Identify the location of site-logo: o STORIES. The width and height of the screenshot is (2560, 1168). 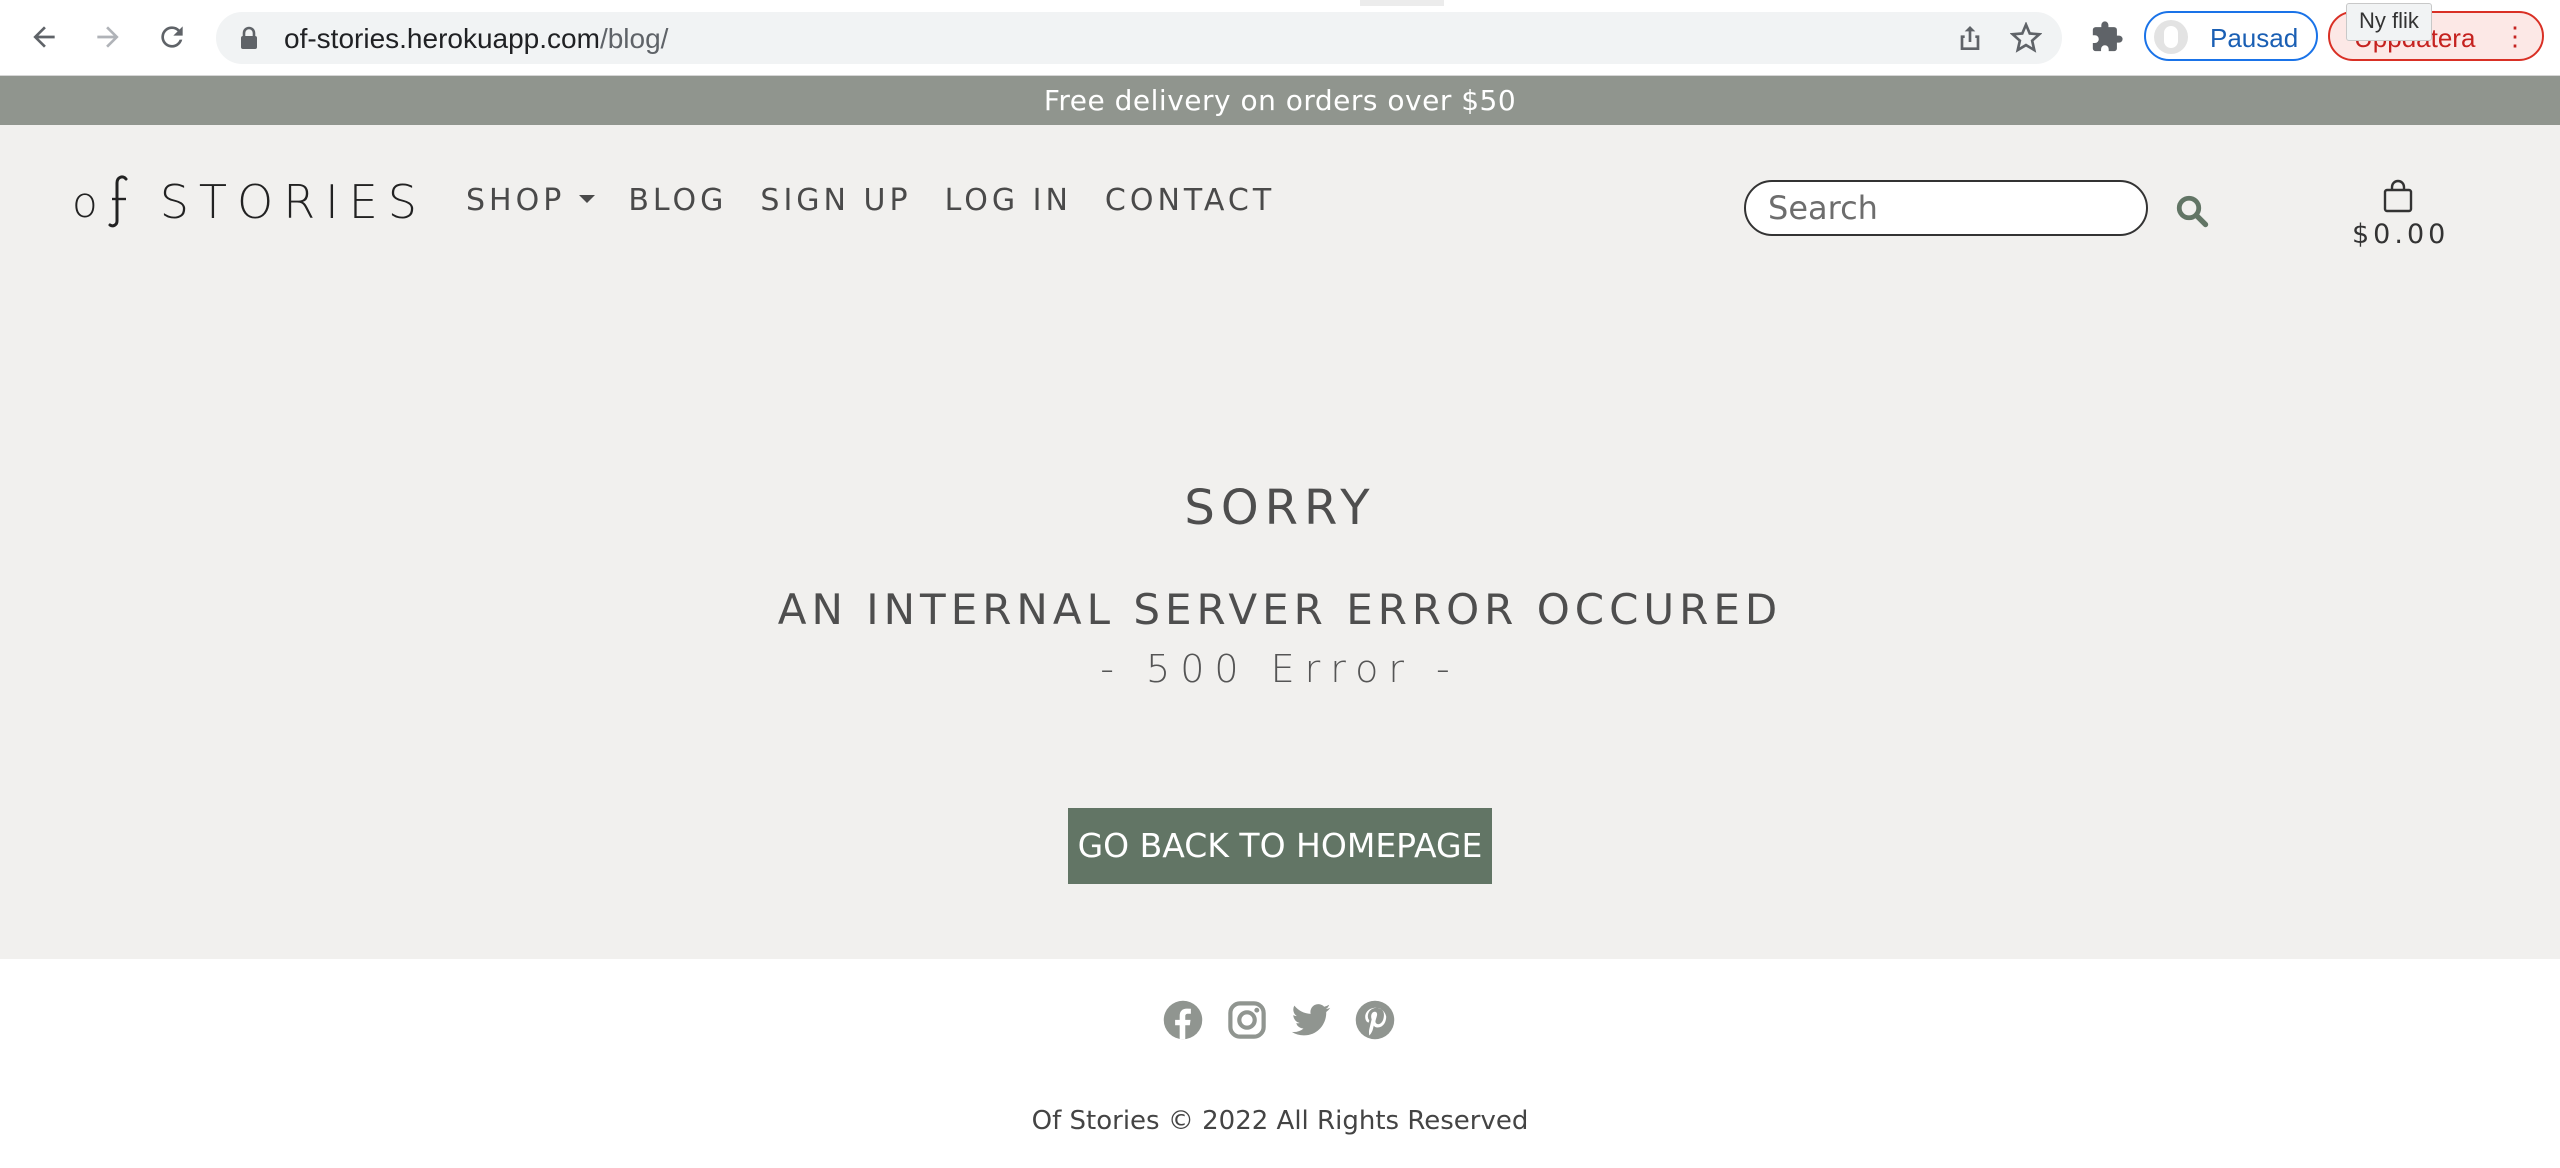
(249, 202).